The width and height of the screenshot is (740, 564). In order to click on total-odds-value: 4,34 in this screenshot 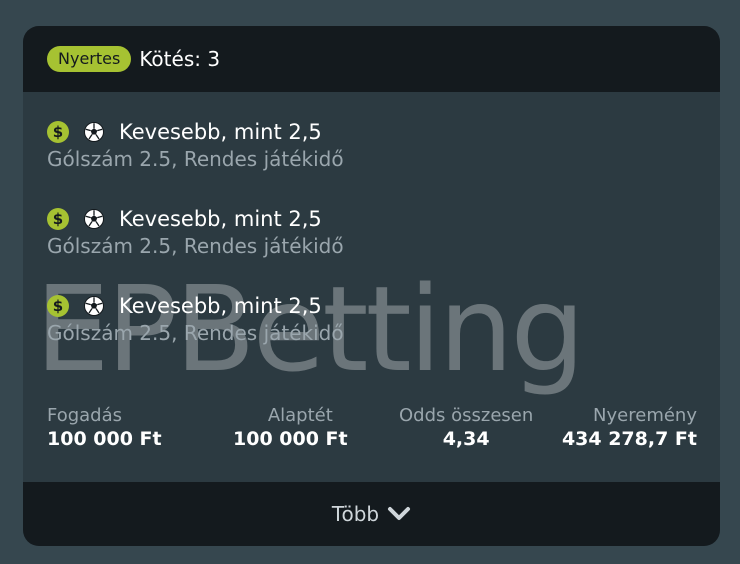, I will do `click(466, 439)`.